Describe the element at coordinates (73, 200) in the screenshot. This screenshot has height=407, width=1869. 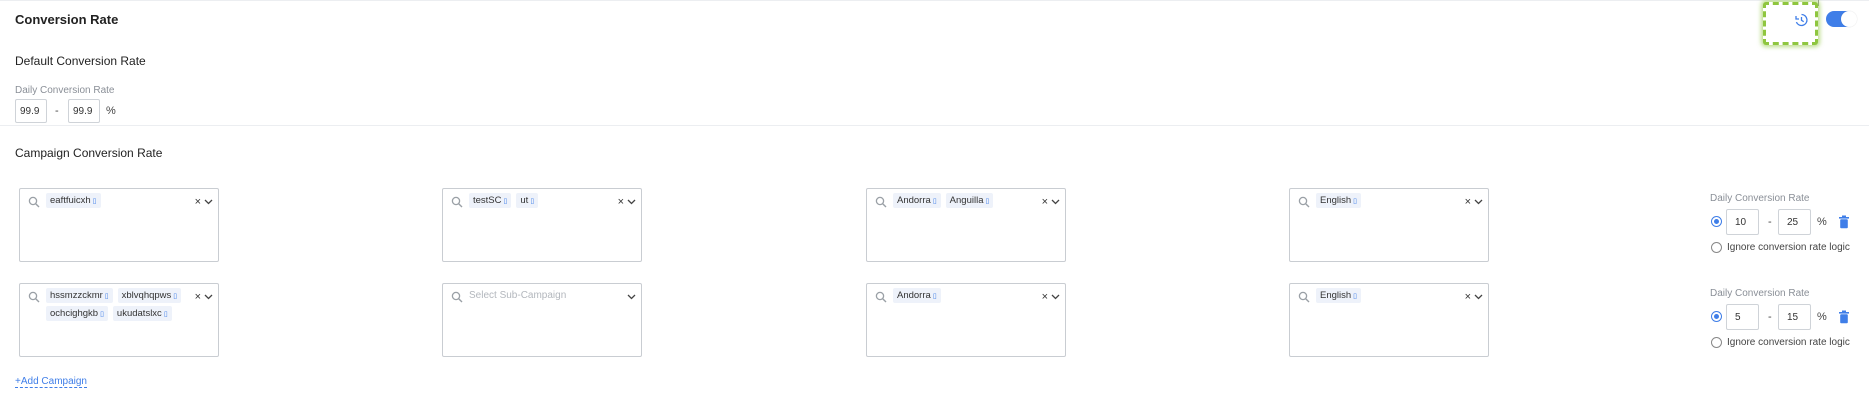
I see `selected-chip: eaftfuicxh ▯` at that location.